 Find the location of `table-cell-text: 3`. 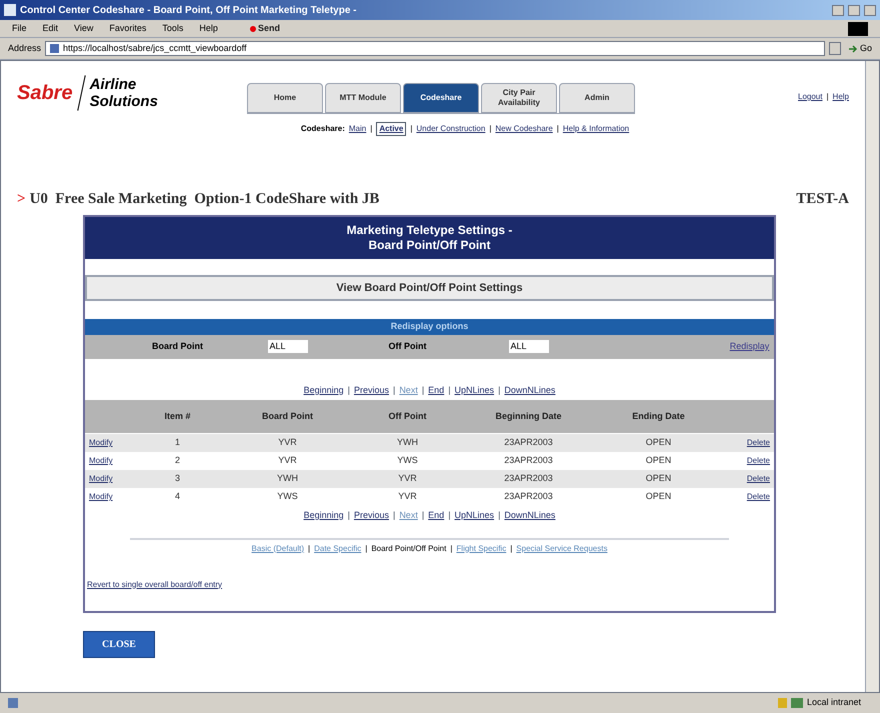

table-cell-text: 3 is located at coordinates (177, 479).